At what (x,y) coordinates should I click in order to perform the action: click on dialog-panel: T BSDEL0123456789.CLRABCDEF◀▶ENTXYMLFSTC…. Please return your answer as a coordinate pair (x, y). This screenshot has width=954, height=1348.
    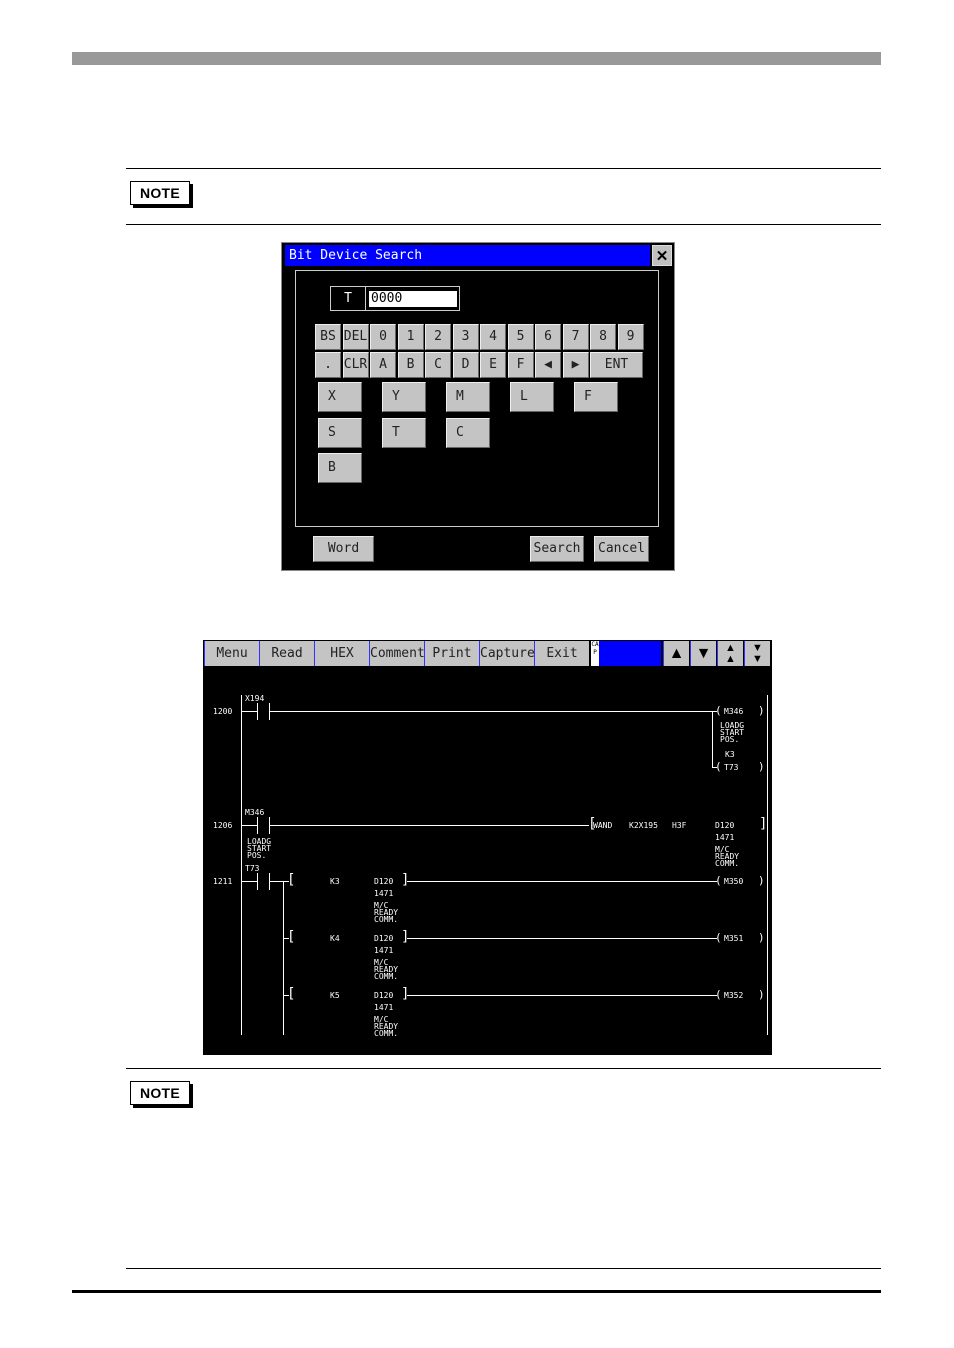
    Looking at the image, I should click on (477, 398).